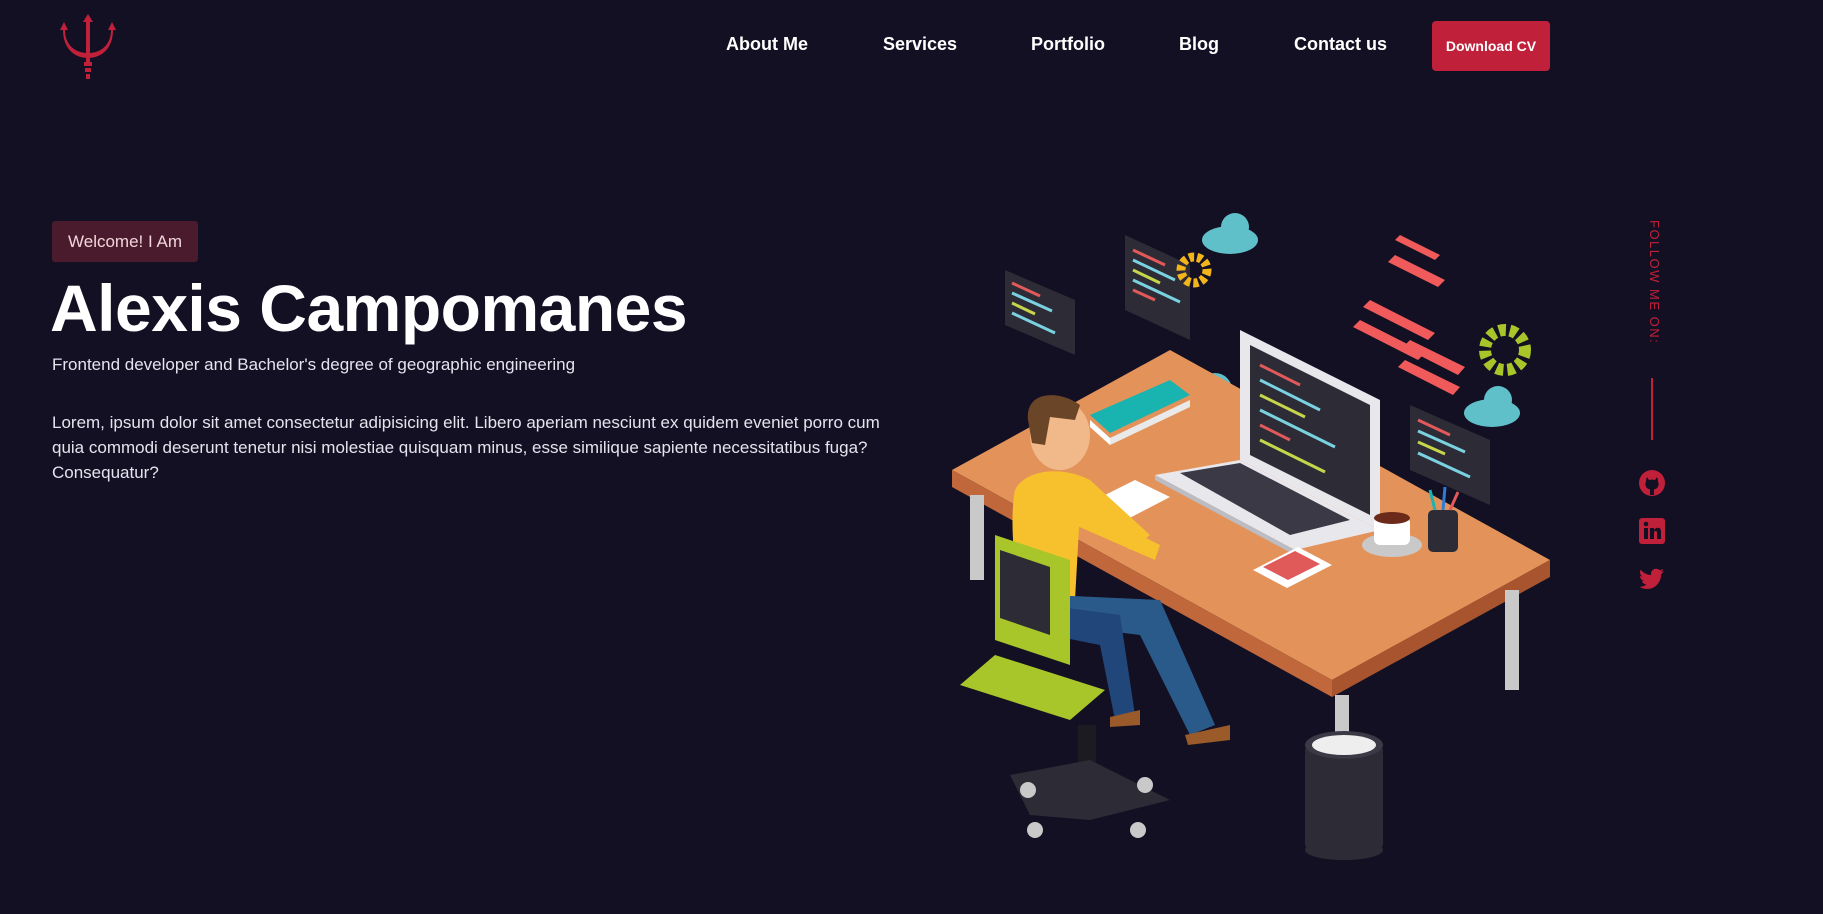  I want to click on nav-portfolio: Portfolio, so click(1068, 44).